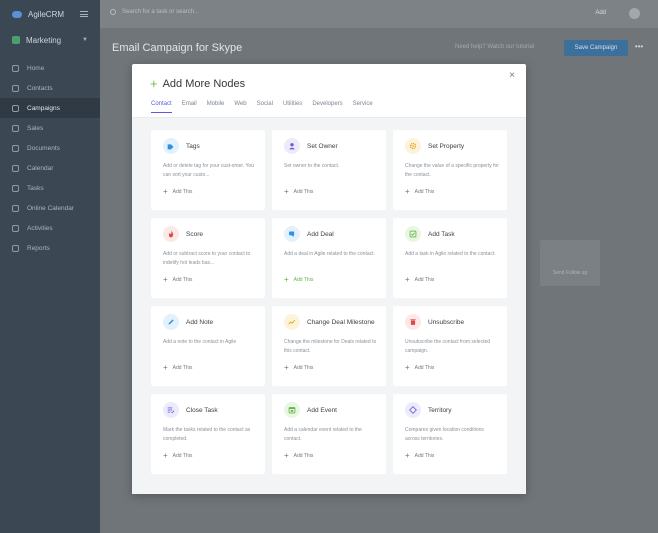 The width and height of the screenshot is (658, 533). What do you see at coordinates (43, 148) in the screenshot?
I see `sidebar-item-label: Documents` at bounding box center [43, 148].